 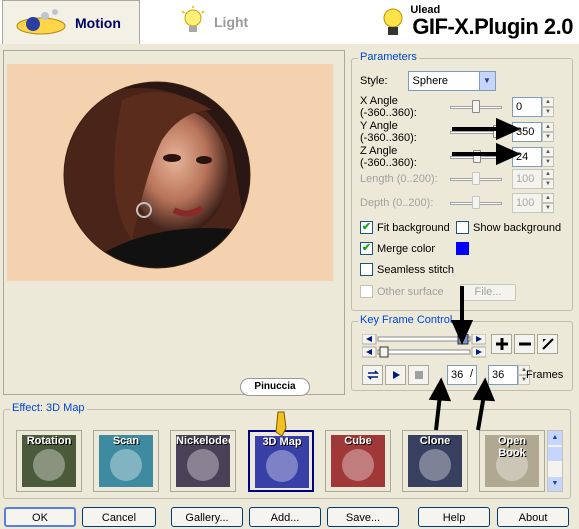 I want to click on scroll-up-icon: ▲, so click(x=555, y=438).